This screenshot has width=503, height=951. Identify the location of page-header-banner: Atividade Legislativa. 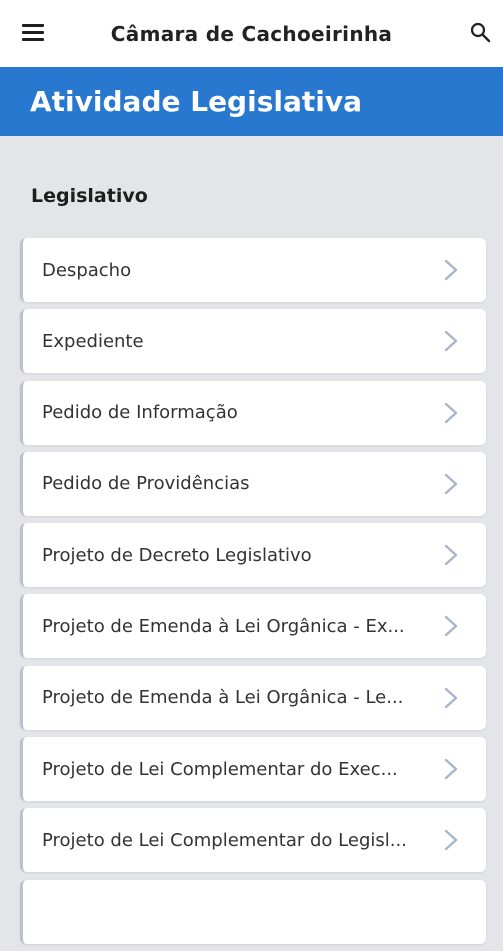
(251, 101).